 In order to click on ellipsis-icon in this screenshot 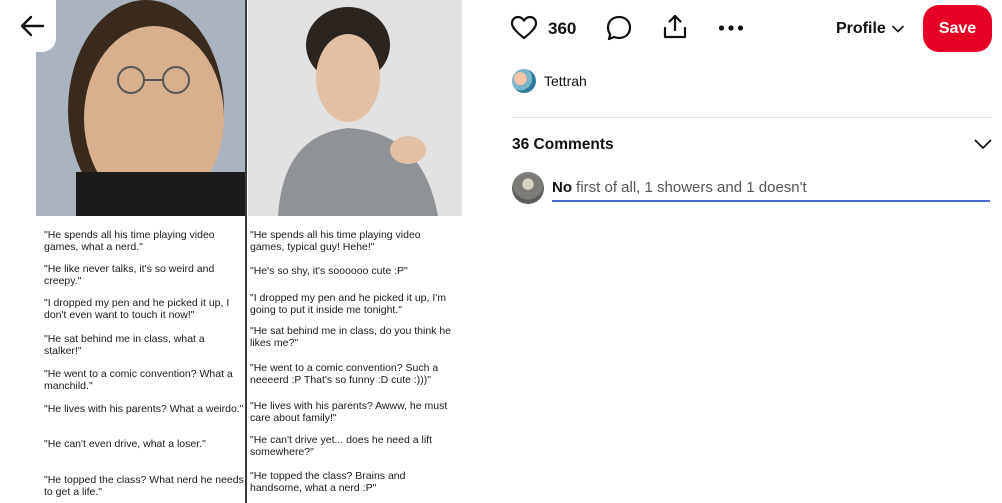, I will do `click(731, 28)`.